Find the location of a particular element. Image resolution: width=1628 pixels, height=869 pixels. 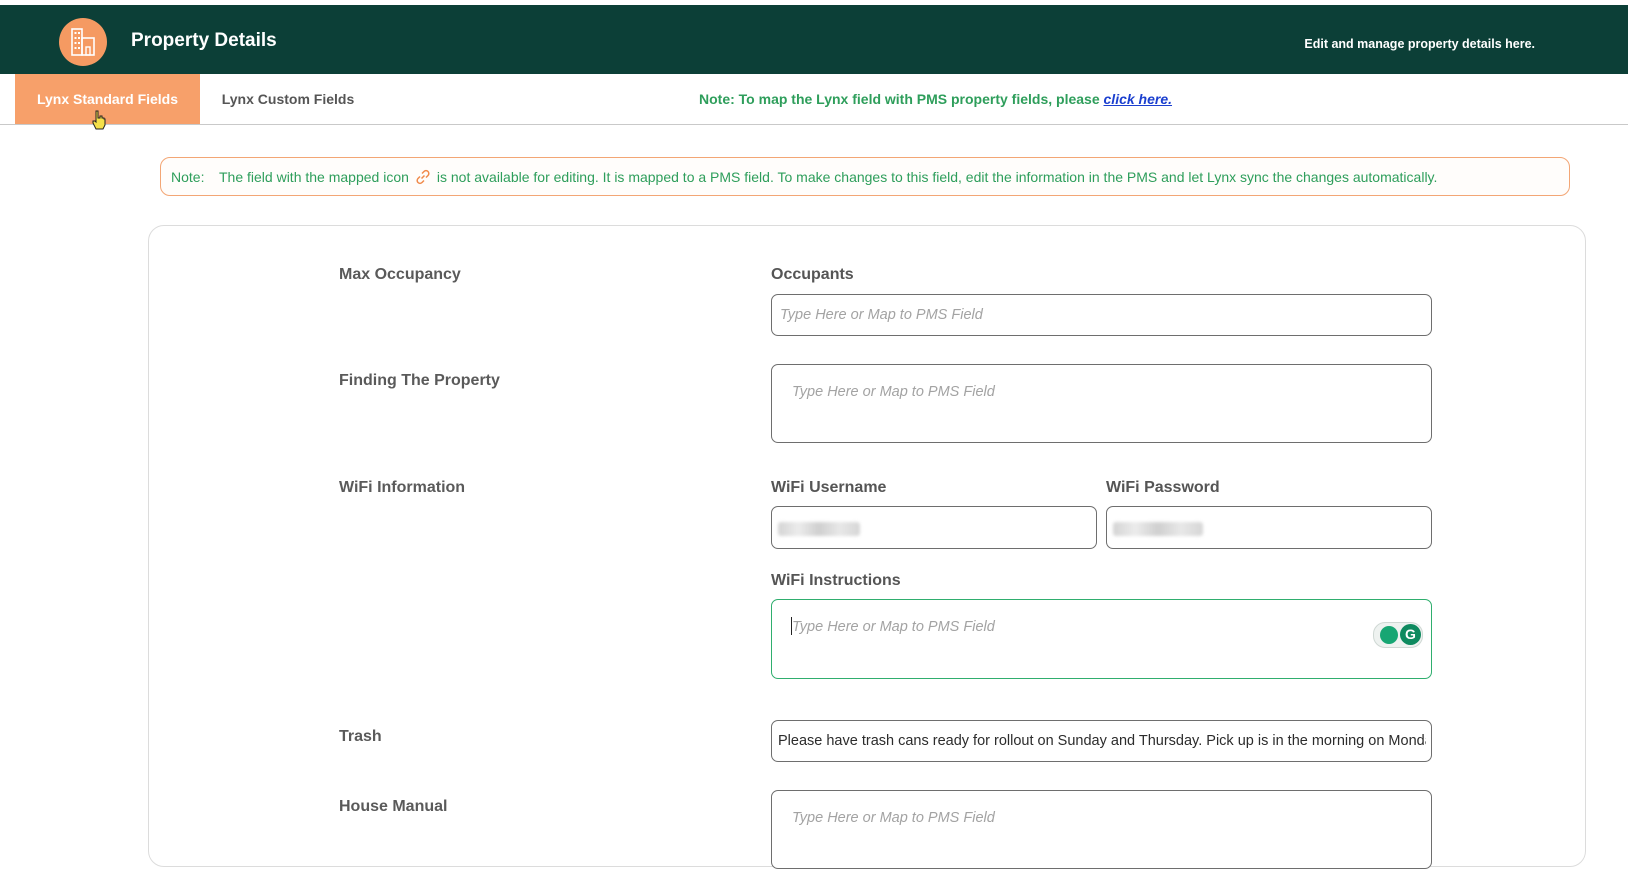

hand-cursor-icon is located at coordinates (99, 120).